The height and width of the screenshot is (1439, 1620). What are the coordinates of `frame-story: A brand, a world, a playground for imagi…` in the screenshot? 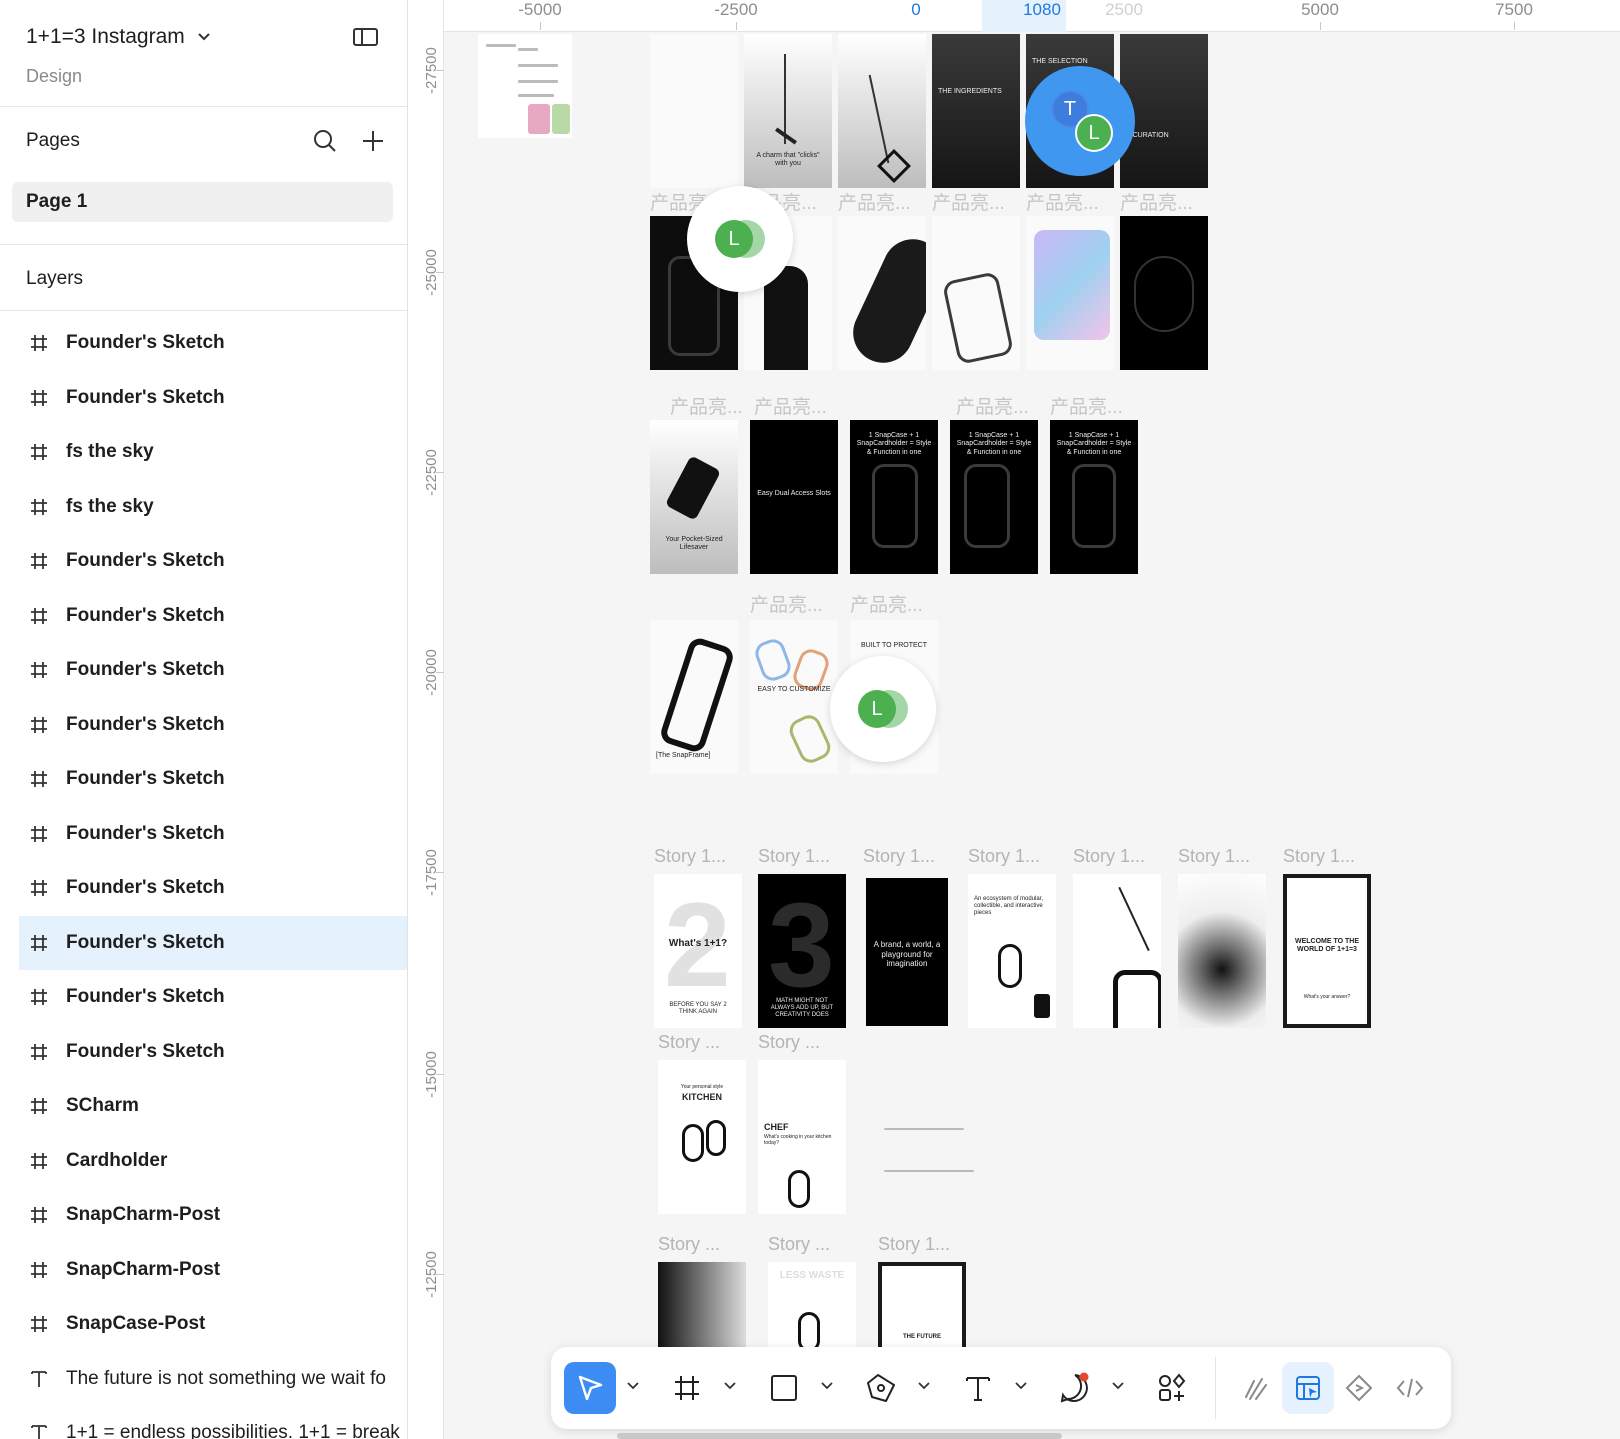 It's located at (907, 952).